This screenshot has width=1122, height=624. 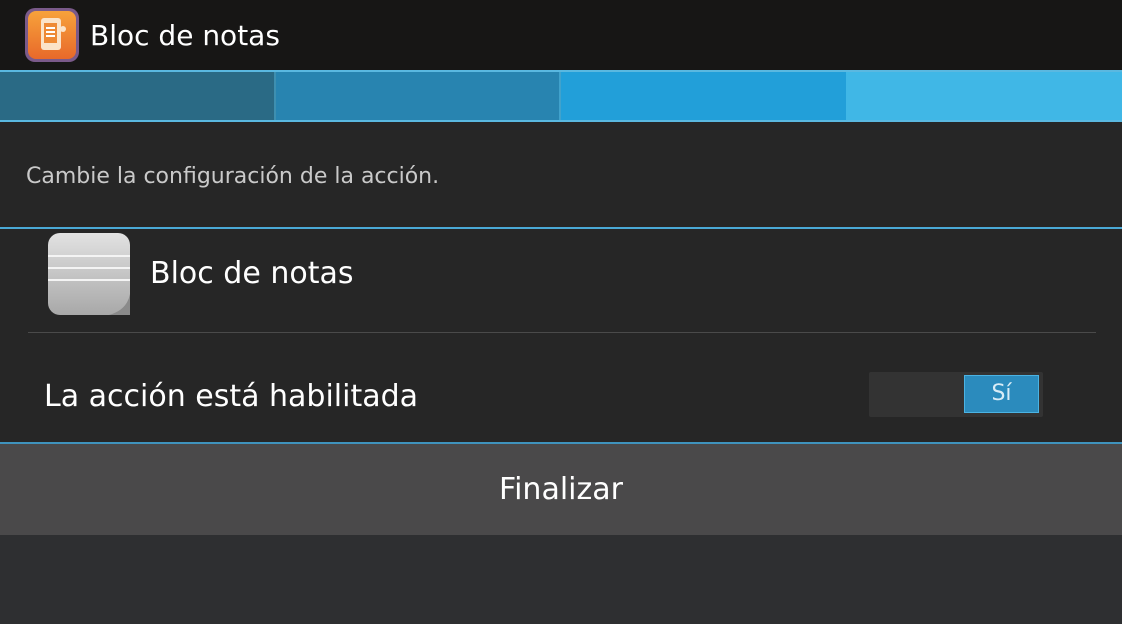 I want to click on row-divider, so click(x=562, y=332).